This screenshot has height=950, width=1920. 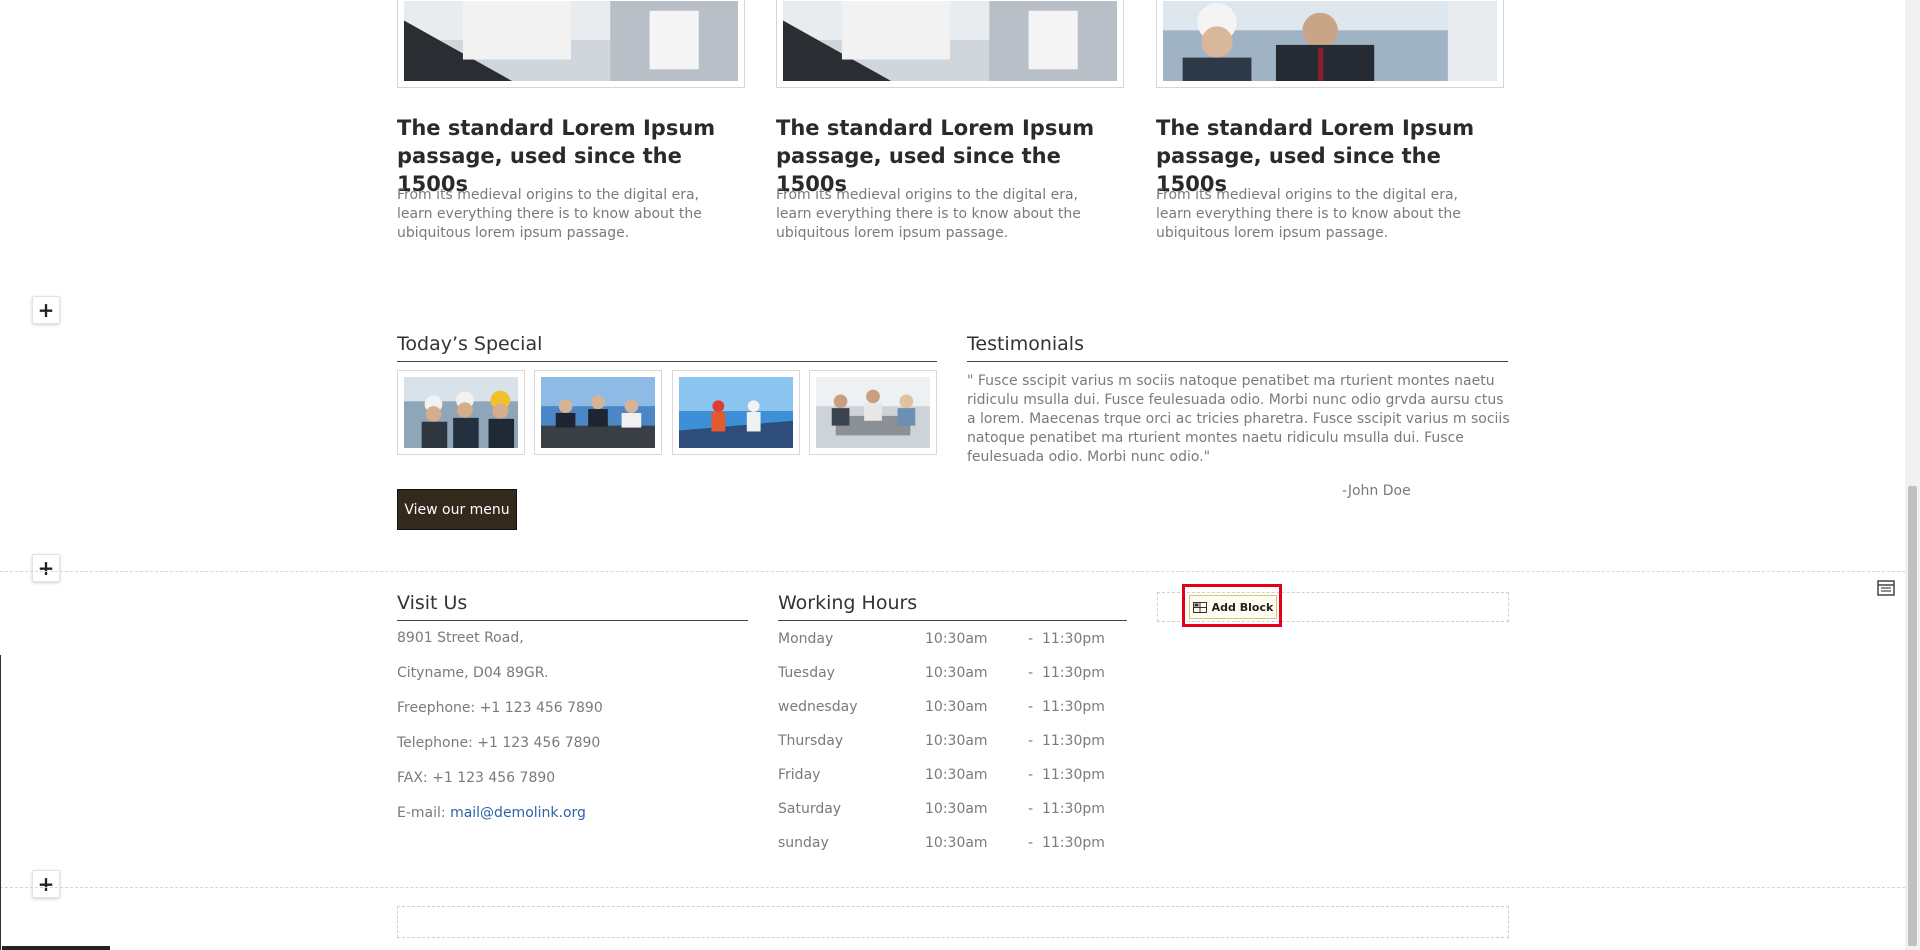 I want to click on hours-day: Friday, so click(x=799, y=775).